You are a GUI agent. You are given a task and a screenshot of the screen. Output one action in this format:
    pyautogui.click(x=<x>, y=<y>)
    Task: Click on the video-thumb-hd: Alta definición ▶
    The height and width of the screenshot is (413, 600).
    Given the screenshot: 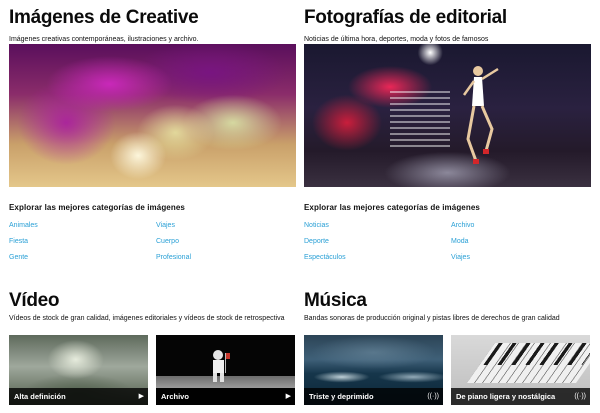 What is the action you would take?
    pyautogui.click(x=78, y=370)
    